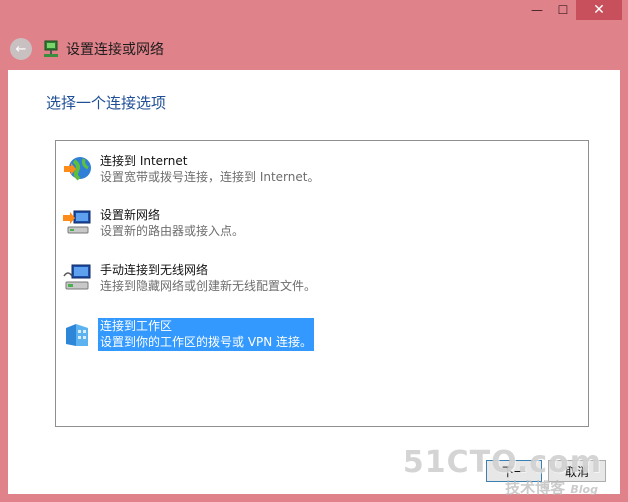 The width and height of the screenshot is (628, 502). I want to click on page-instruction: 选择一个连接选项, so click(106, 103).